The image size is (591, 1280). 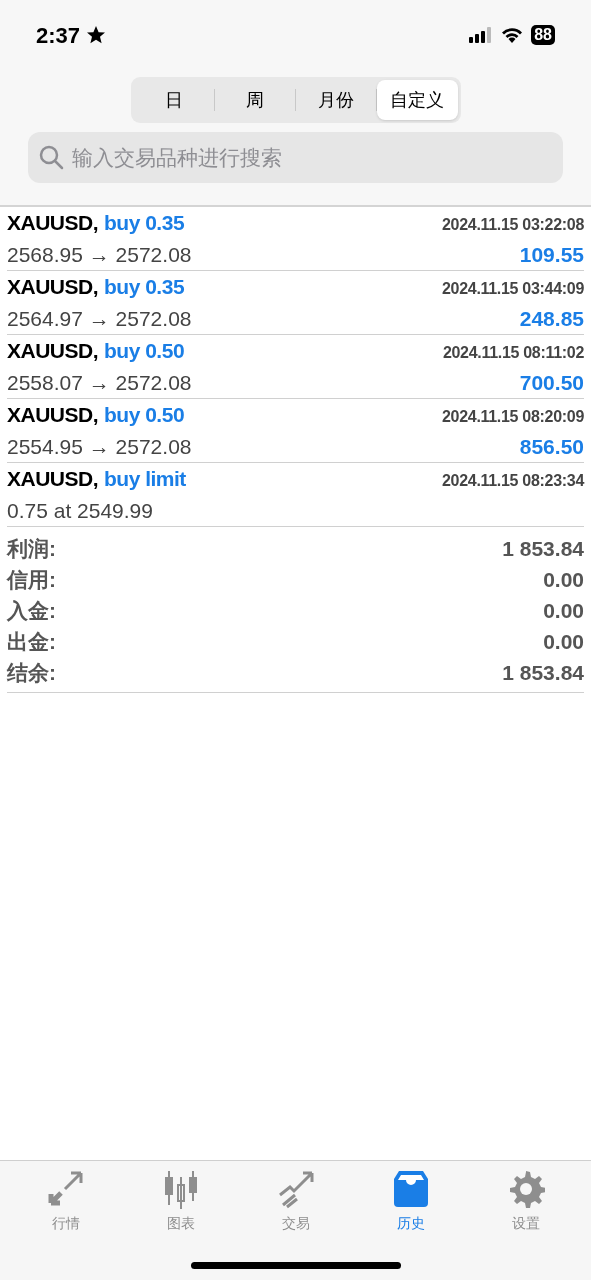 What do you see at coordinates (80, 510) in the screenshot?
I see `price-range: 0.75 at 2549.99` at bounding box center [80, 510].